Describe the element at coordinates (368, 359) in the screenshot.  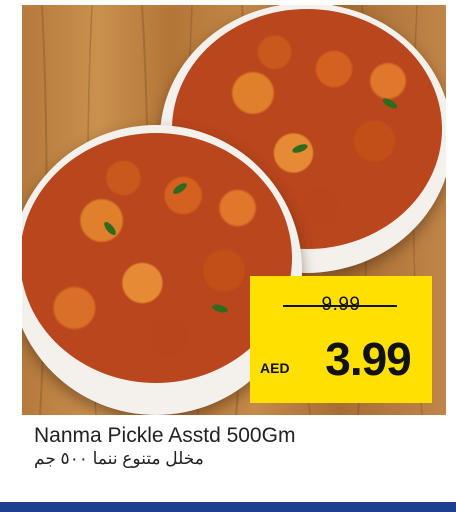
I see `offer-price: 3.99` at that location.